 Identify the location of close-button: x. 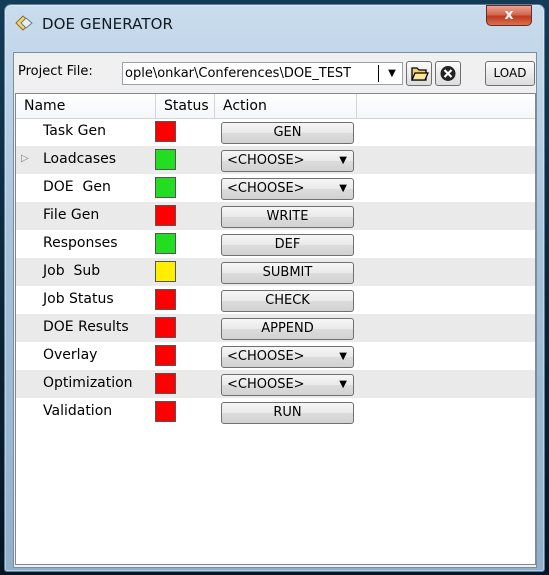
(509, 15).